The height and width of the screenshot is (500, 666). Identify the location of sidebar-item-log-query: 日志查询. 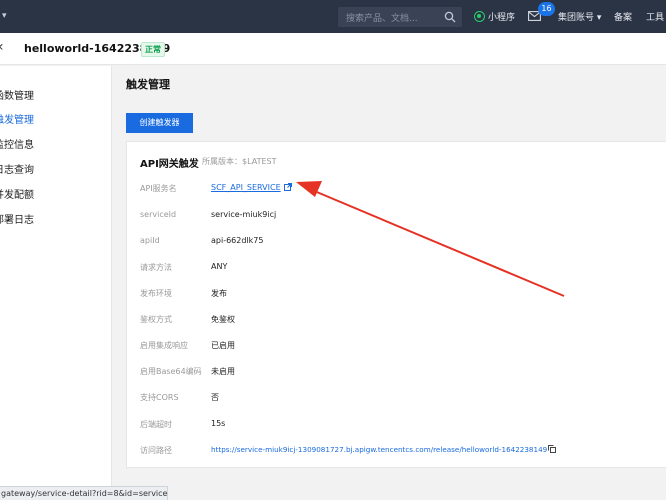
(17, 168).